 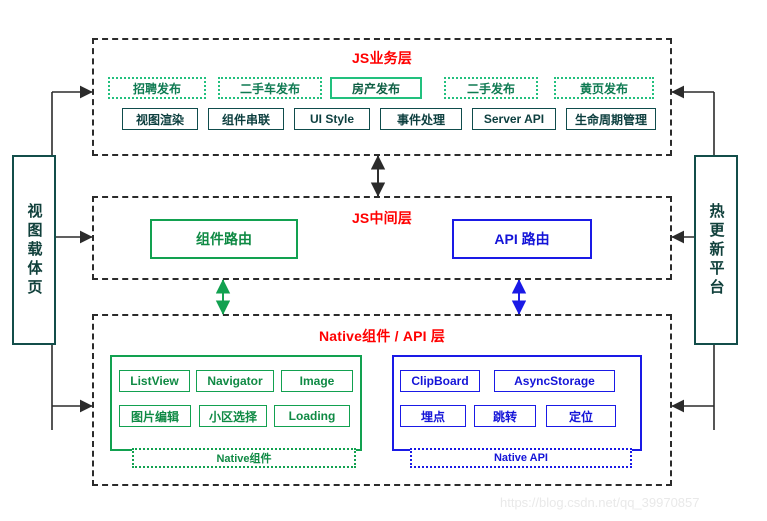 I want to click on native-component-navigator-label: Navigator, so click(x=235, y=381).